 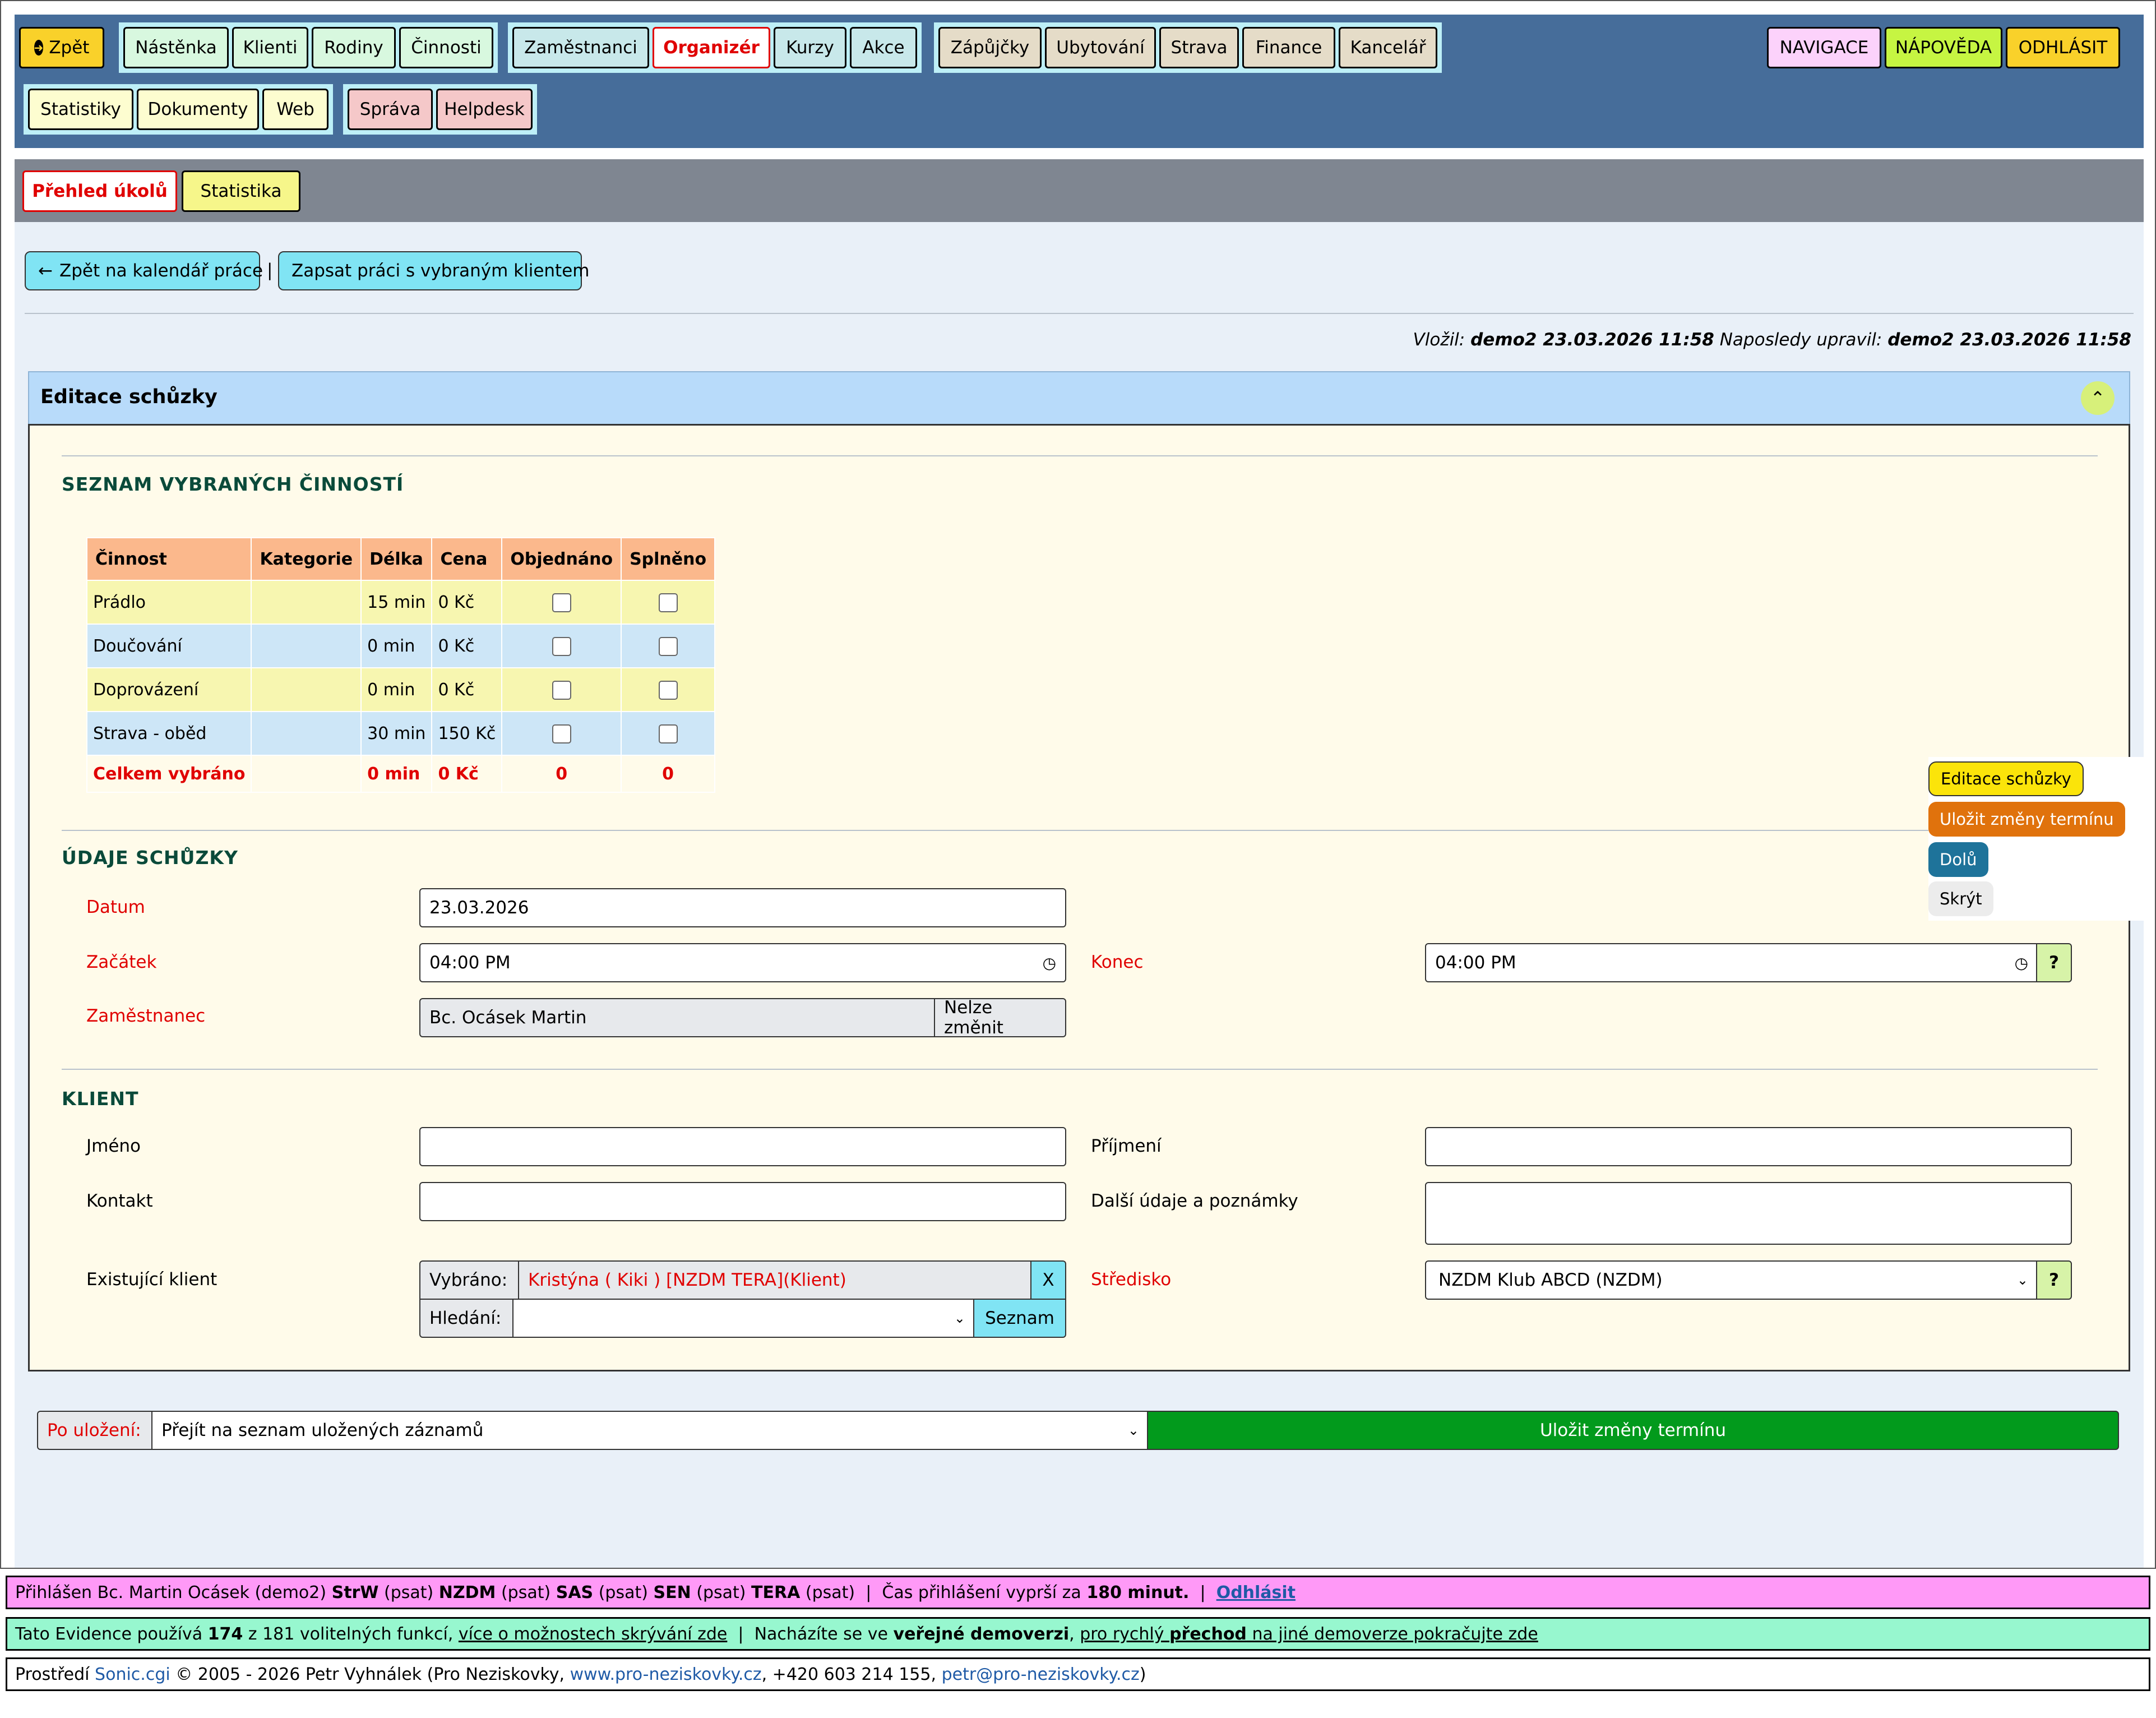 I want to click on contact-input, so click(x=742, y=1201).